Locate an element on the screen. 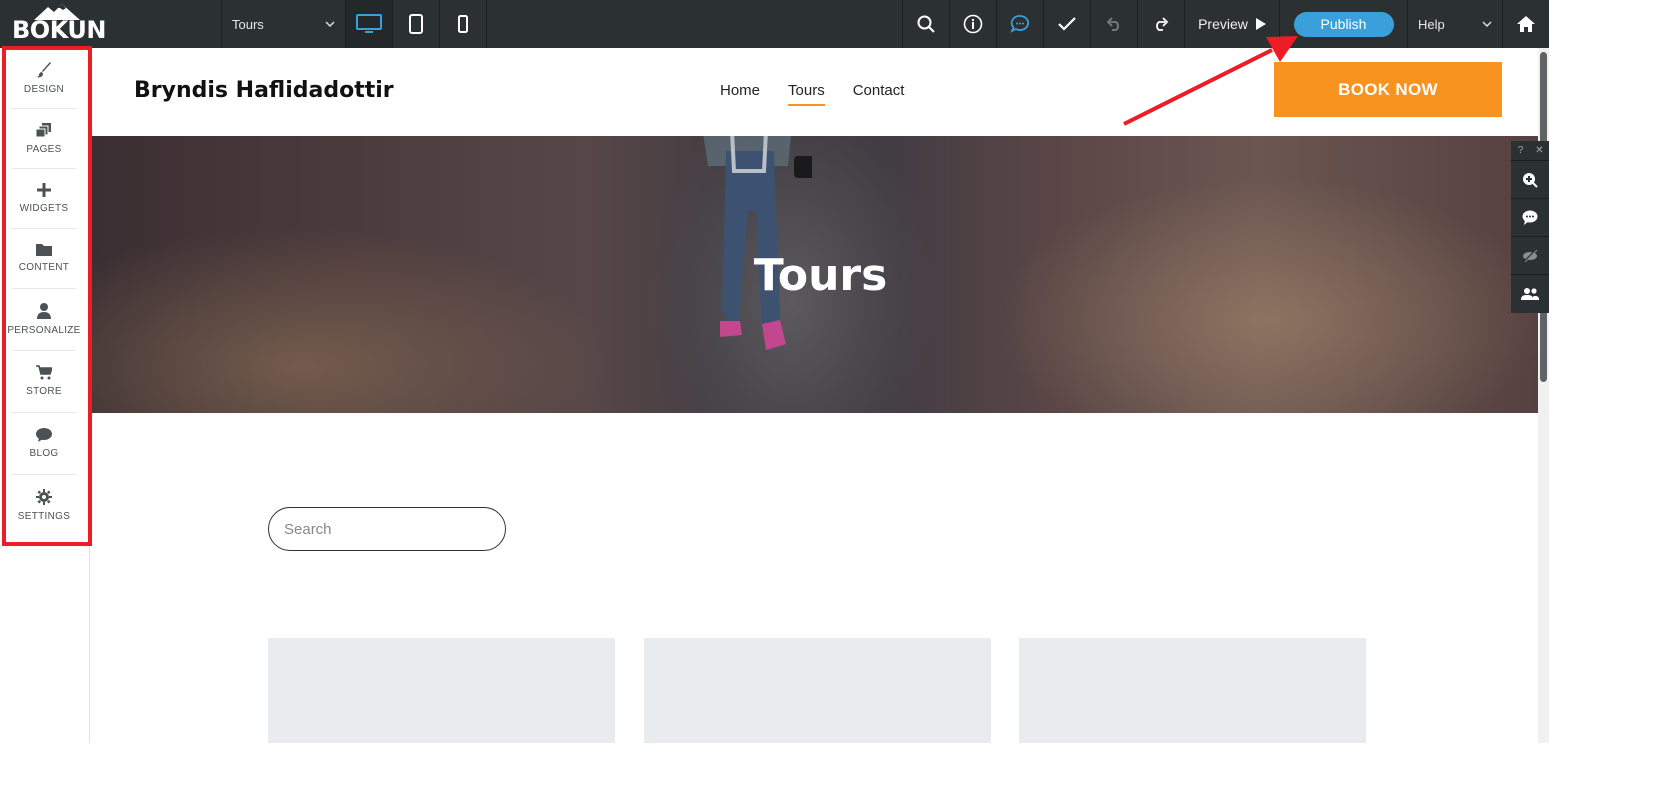 The image size is (1669, 810). hero-title: Tours is located at coordinates (820, 275).